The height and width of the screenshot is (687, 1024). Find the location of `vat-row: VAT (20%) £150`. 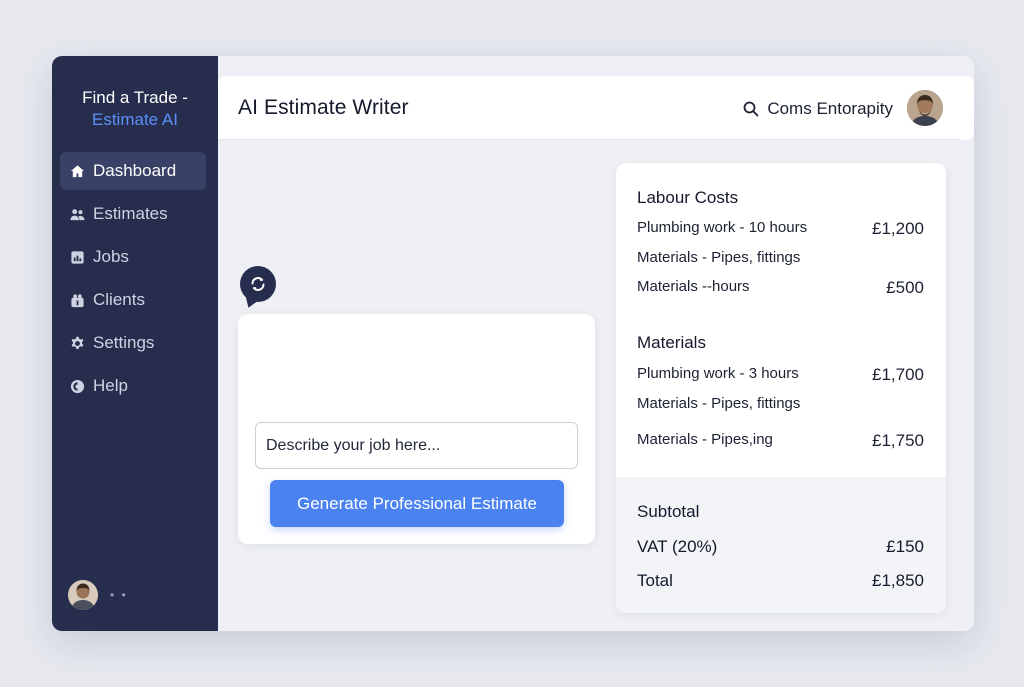

vat-row: VAT (20%) £150 is located at coordinates (780, 547).